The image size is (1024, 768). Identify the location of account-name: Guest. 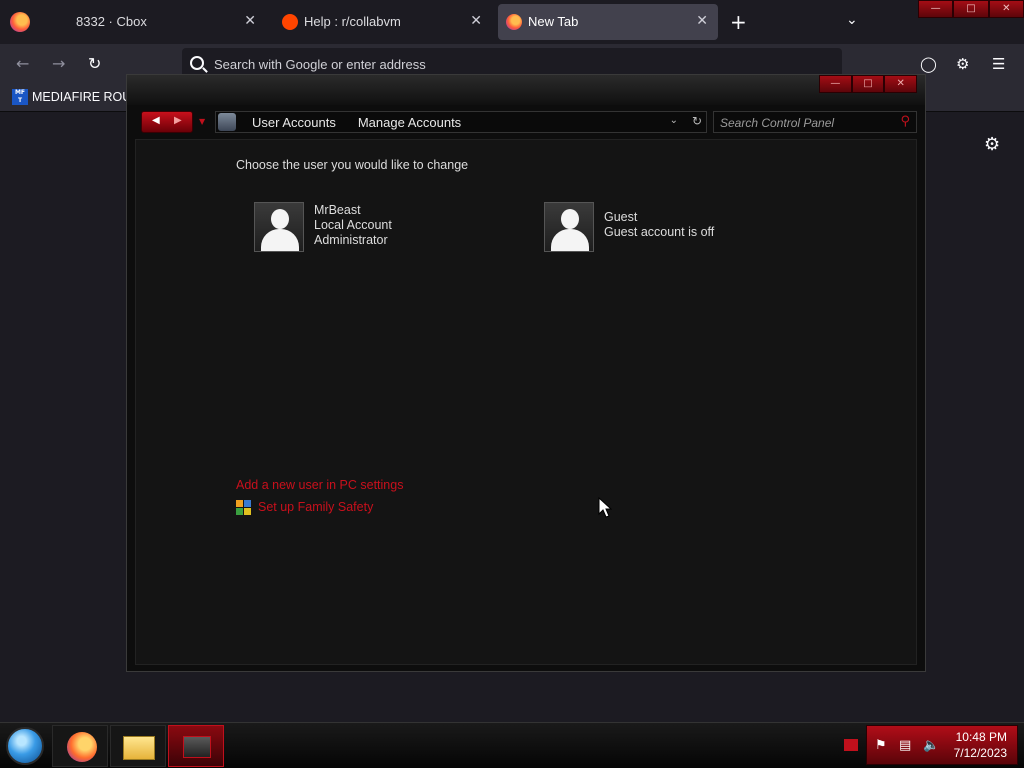
(621, 217).